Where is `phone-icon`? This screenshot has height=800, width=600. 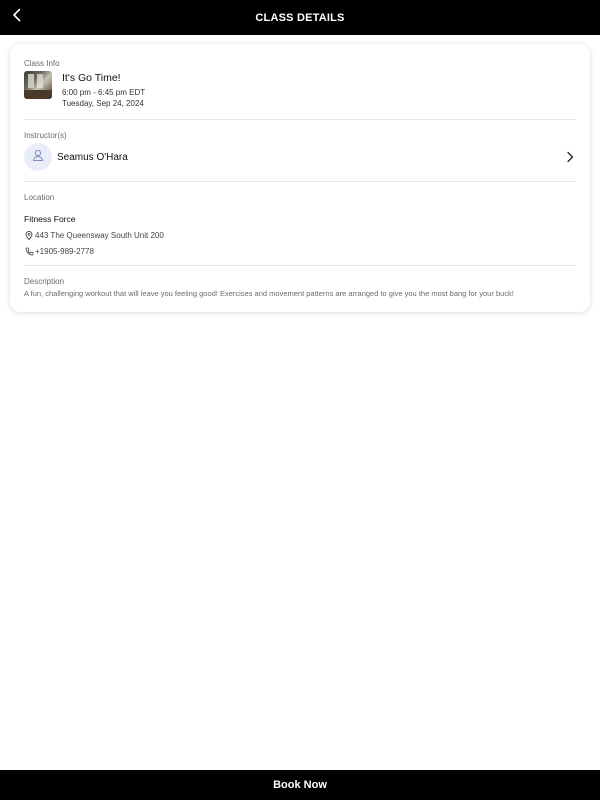
phone-icon is located at coordinates (29, 251).